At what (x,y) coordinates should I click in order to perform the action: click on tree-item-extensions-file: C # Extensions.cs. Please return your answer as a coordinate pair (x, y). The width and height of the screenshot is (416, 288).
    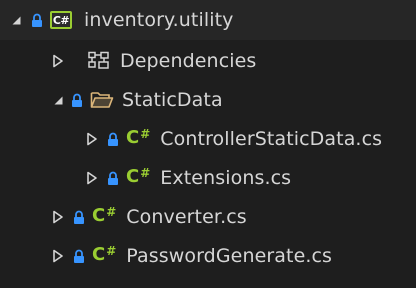
    Looking at the image, I should click on (208, 178).